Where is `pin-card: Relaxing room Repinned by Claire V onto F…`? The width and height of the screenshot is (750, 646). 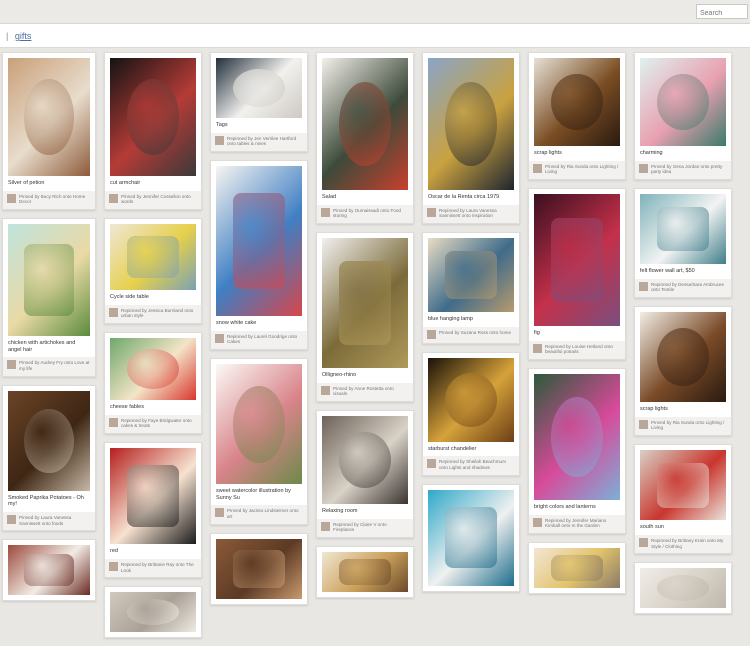
pin-card: Relaxing room Repinned by Claire V onto F… is located at coordinates (365, 474).